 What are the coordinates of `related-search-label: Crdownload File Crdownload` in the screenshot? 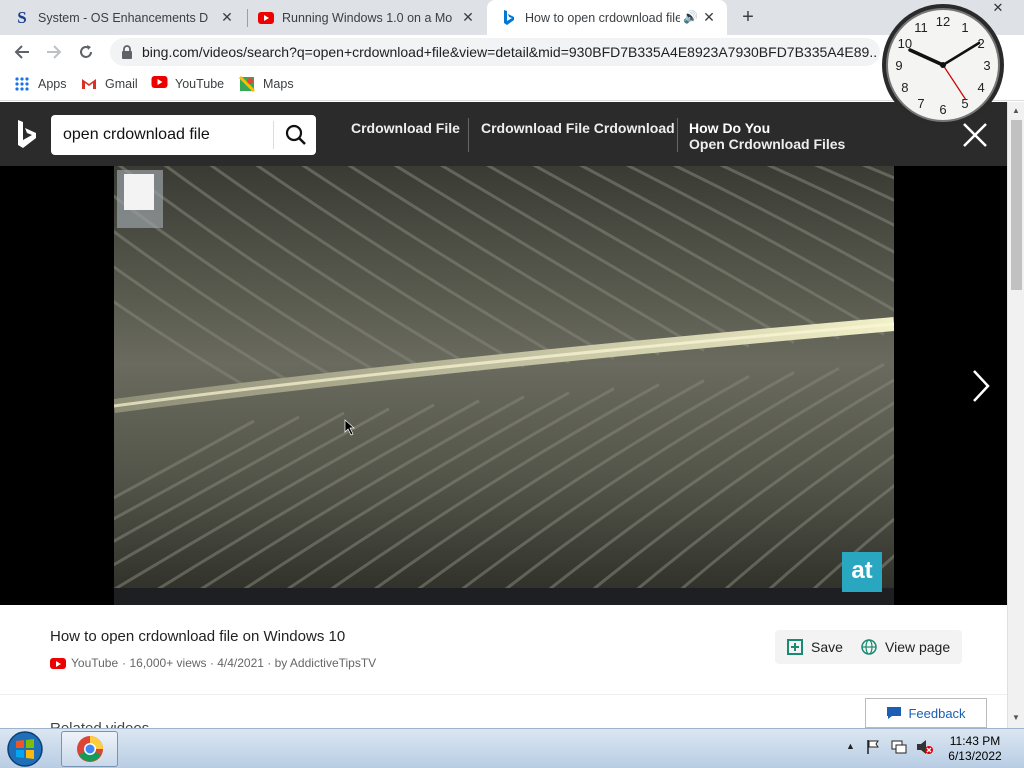 It's located at (578, 128).